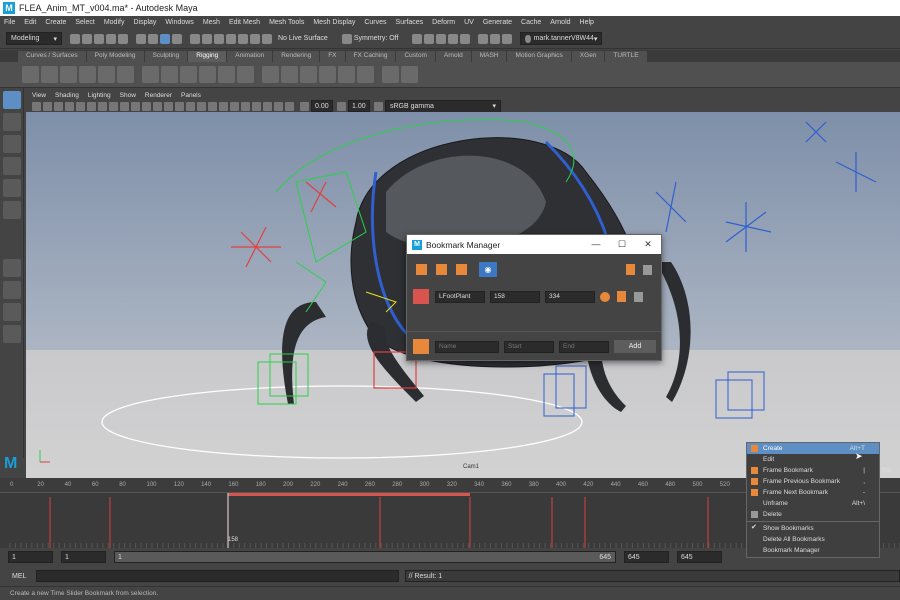  What do you see at coordinates (217, 576) in the screenshot?
I see `command-input` at bounding box center [217, 576].